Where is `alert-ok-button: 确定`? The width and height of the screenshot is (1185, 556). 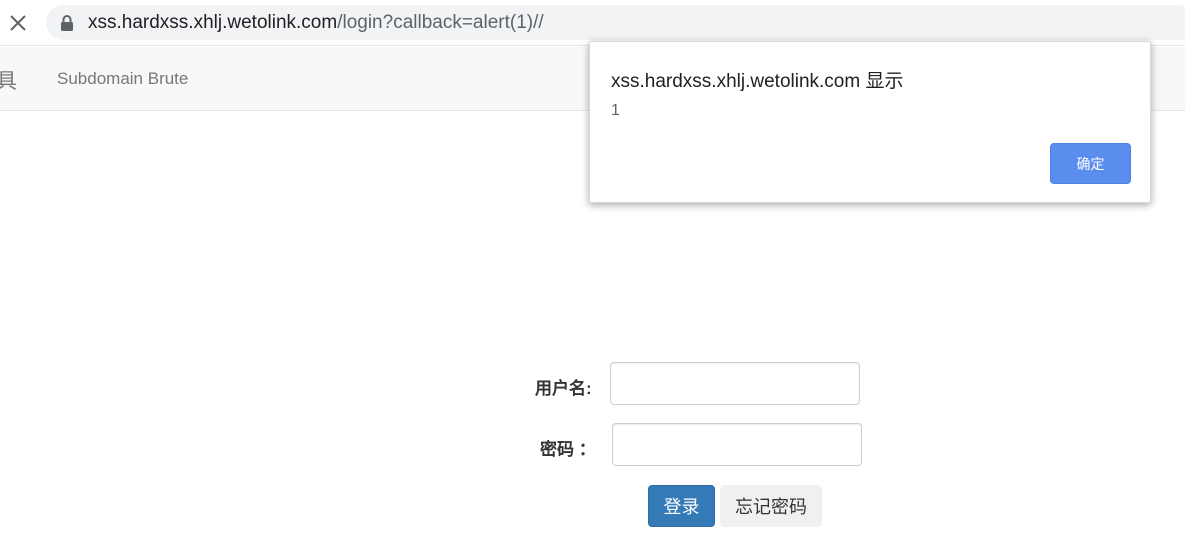
alert-ok-button: 确定 is located at coordinates (1090, 163).